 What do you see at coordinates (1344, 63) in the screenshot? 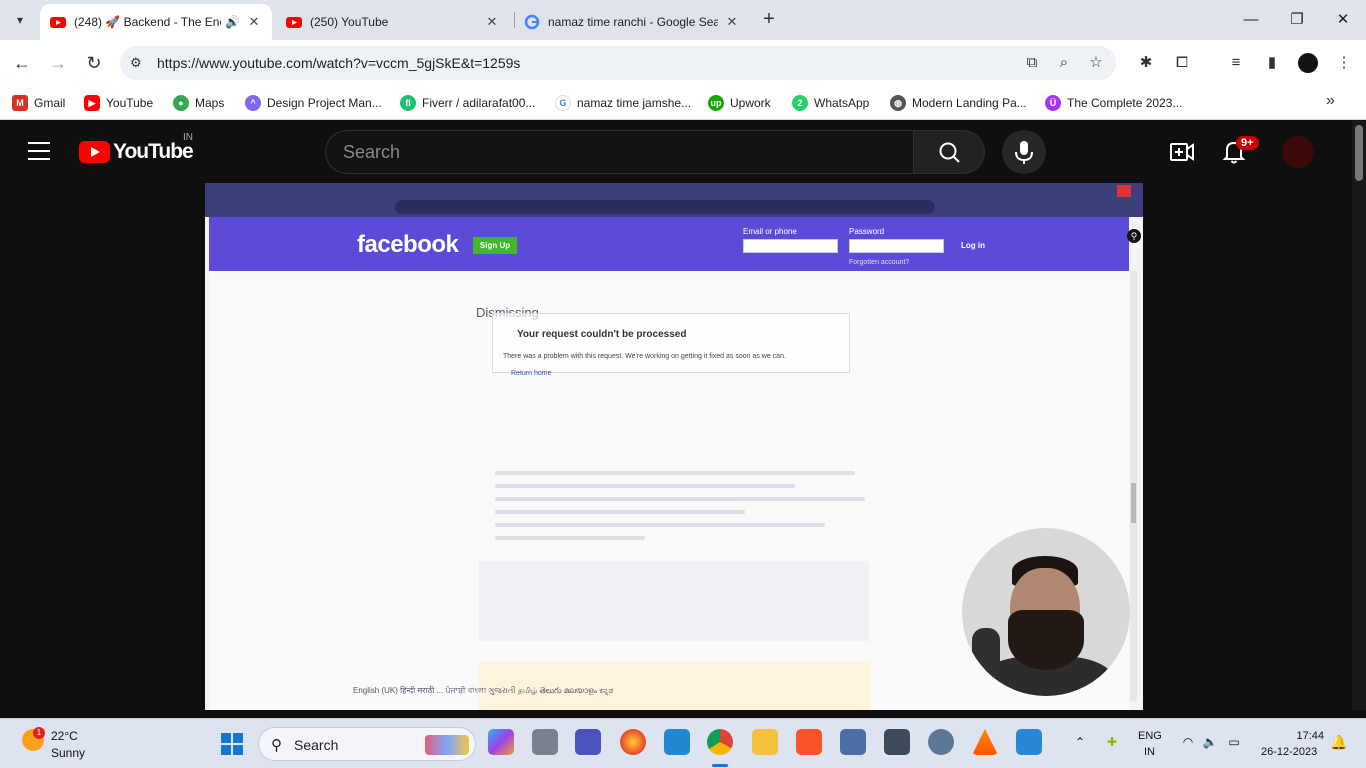
I see `menu-kebab-icon: ⋮` at bounding box center [1344, 63].